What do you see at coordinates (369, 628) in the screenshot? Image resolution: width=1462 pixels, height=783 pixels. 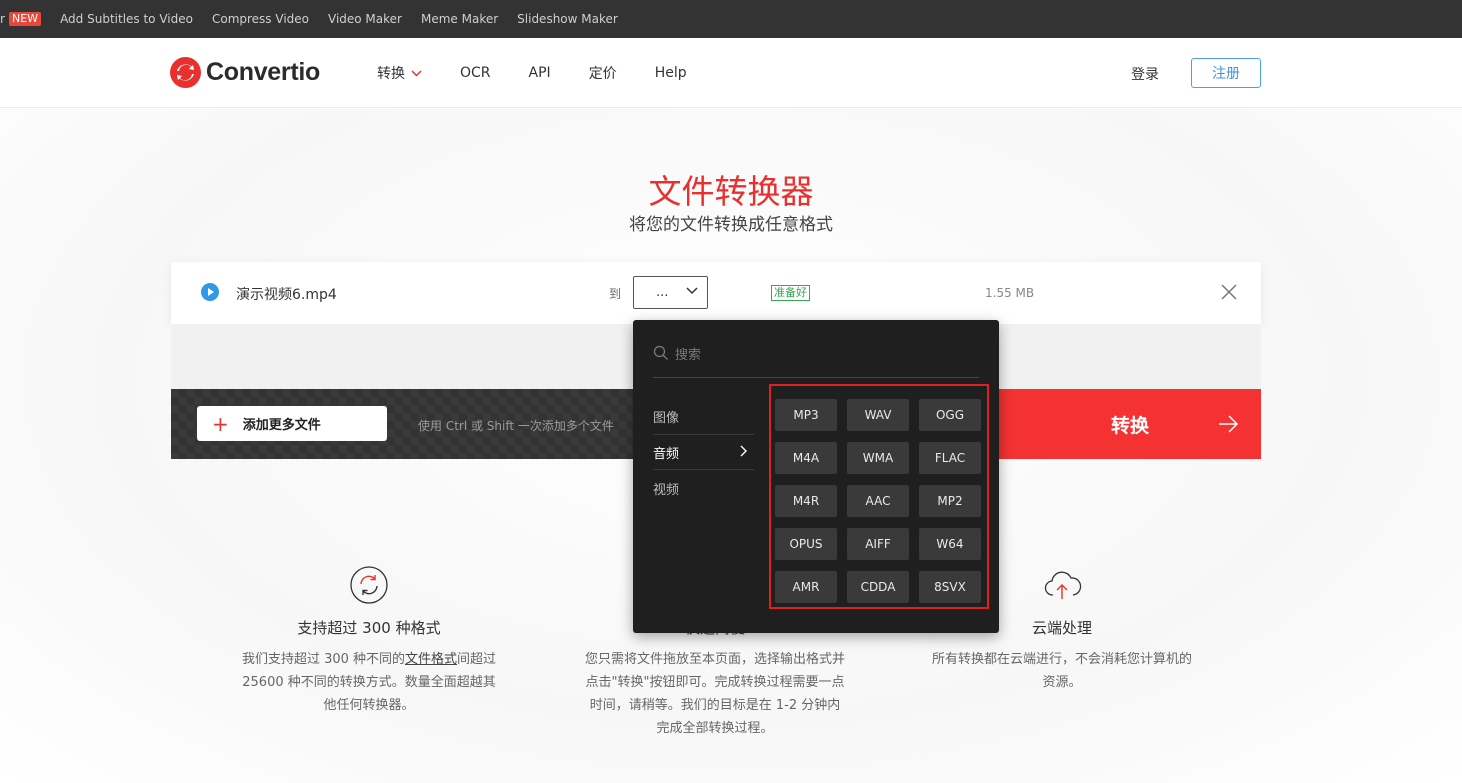 I see `feature-formats-title: 支持超过 300 种格式` at bounding box center [369, 628].